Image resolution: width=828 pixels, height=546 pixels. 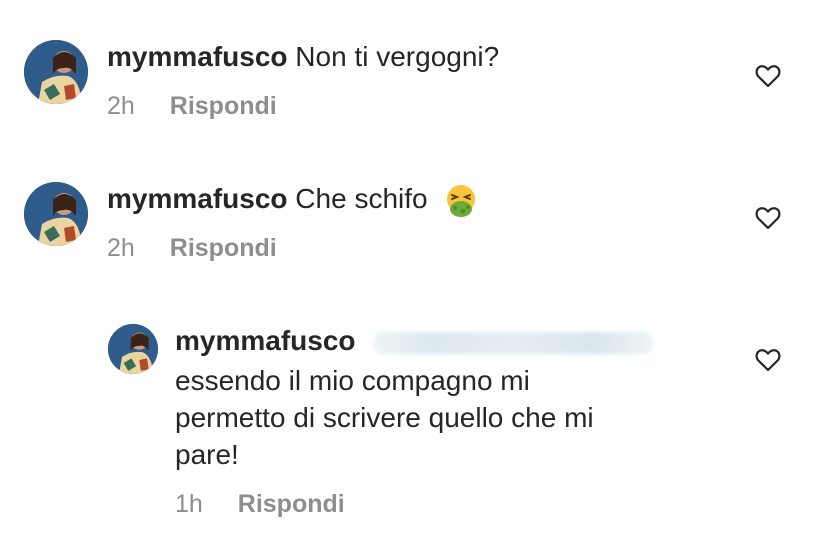 I want to click on comment-text-line: mymmafusco Che schifo, so click(x=293, y=200).